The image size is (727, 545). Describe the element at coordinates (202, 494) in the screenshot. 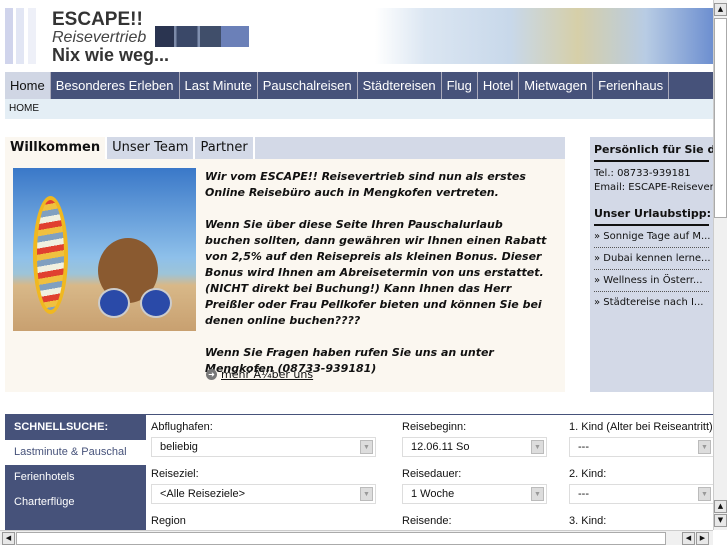

I see `reiseziel-value: <Alle Reiseziele>` at that location.